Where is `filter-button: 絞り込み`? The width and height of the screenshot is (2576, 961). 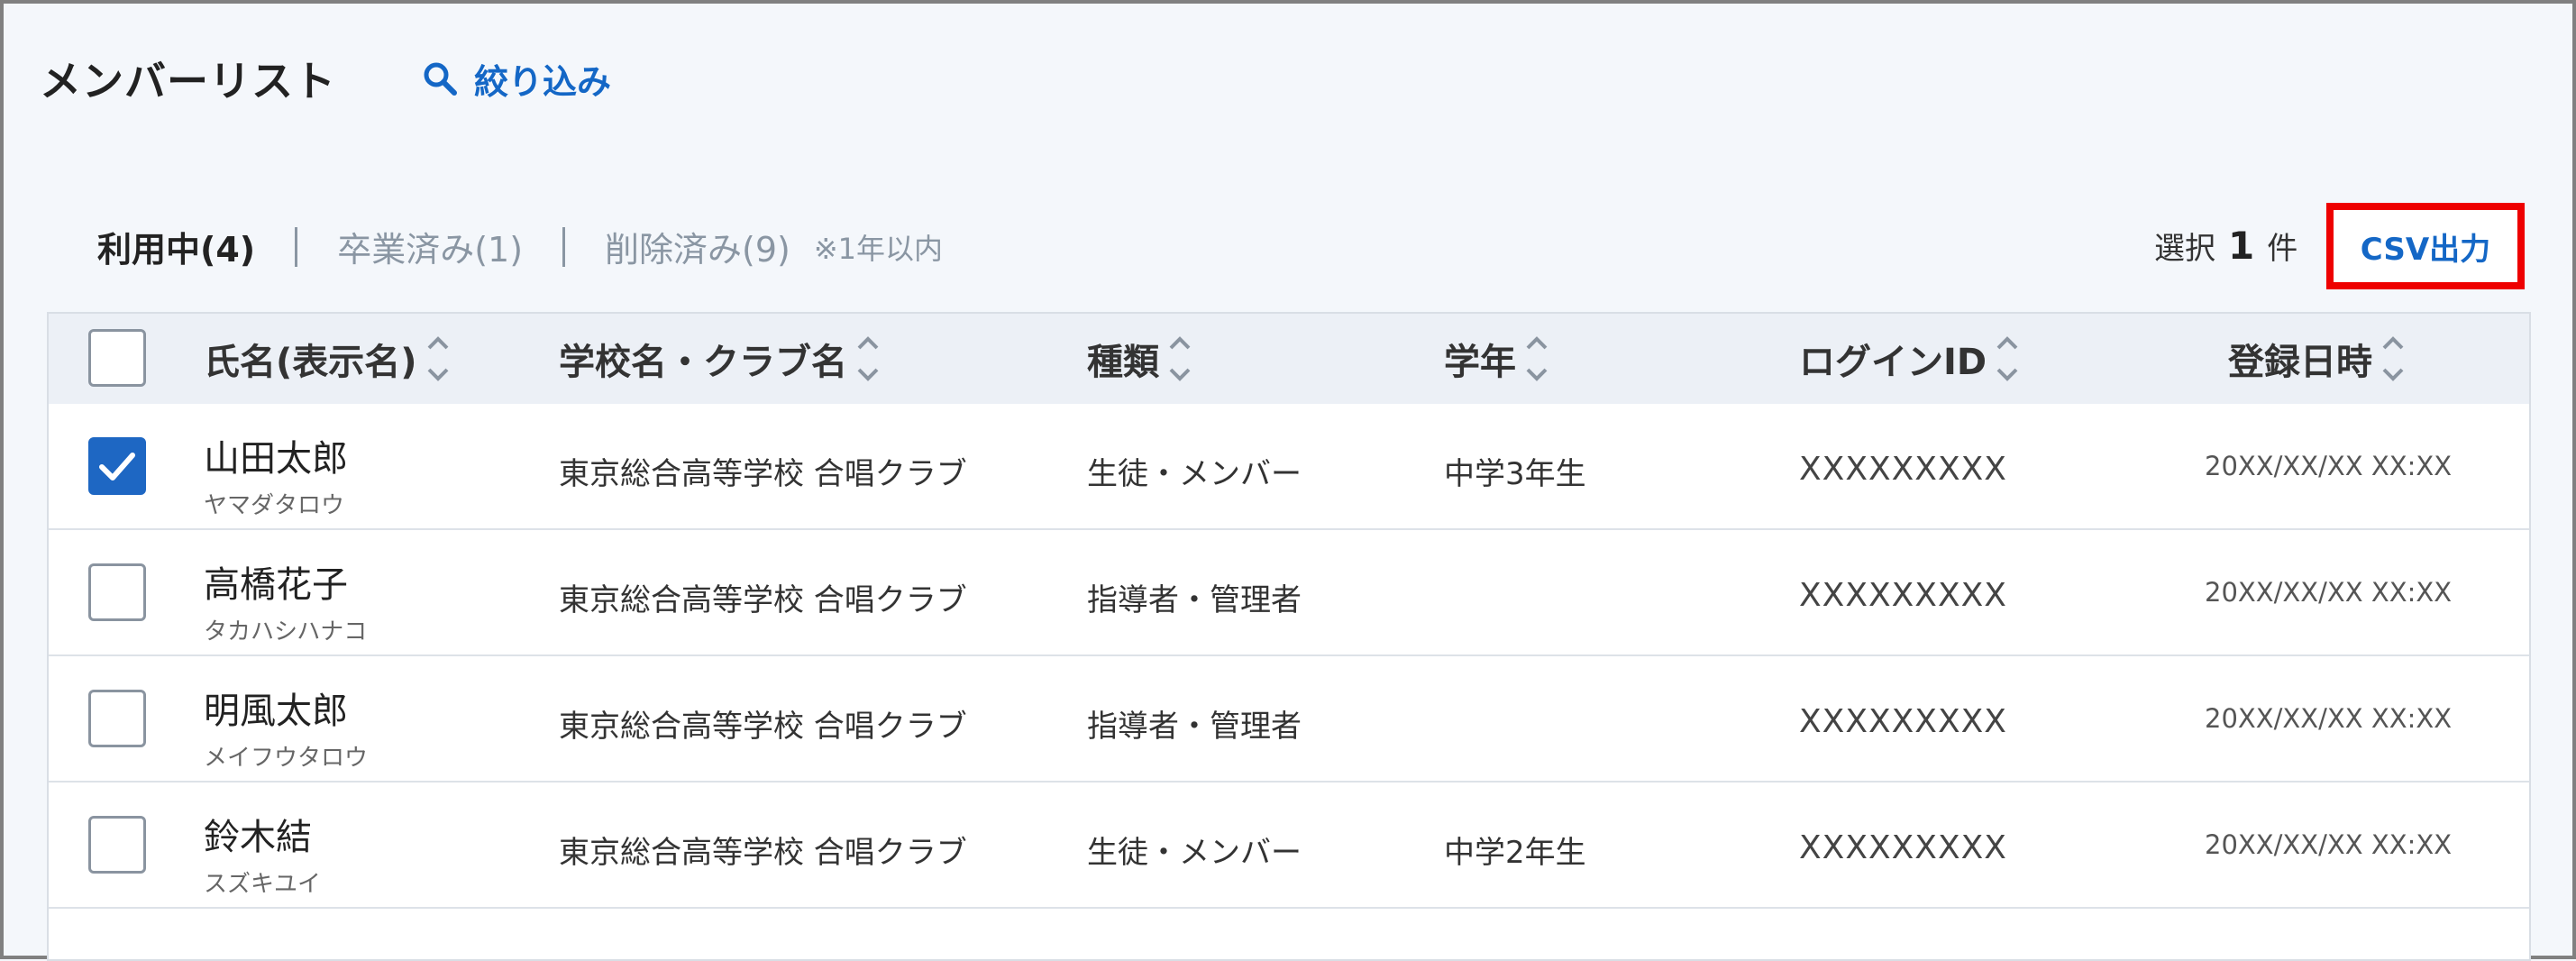 filter-button: 絞り込み is located at coordinates (516, 79).